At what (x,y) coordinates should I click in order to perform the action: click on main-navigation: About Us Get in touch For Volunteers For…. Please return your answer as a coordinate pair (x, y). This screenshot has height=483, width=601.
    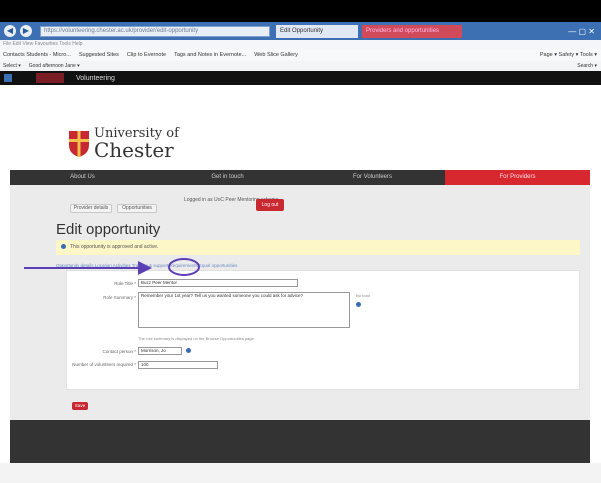
    Looking at the image, I should click on (300, 177).